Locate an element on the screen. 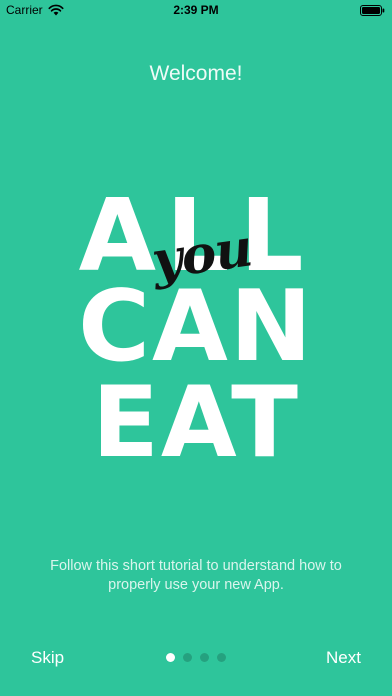 The image size is (392, 696). welcome-title: Welcome! is located at coordinates (196, 73).